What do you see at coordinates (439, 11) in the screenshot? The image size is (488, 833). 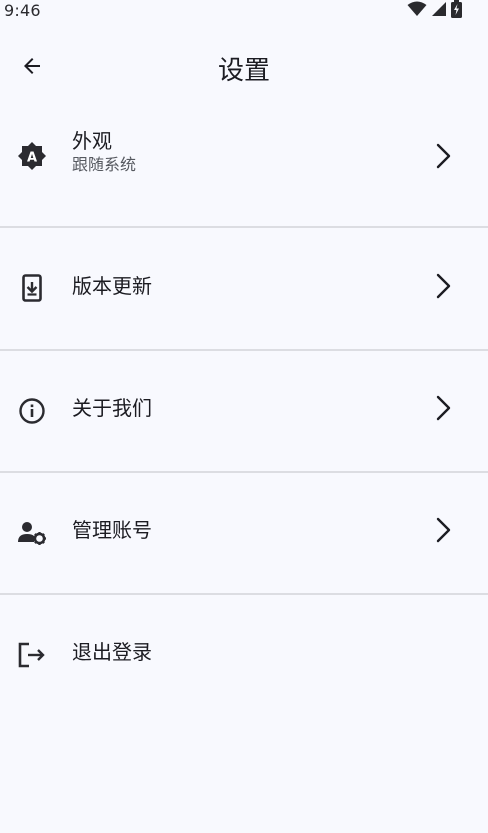 I see `signal-icon` at bounding box center [439, 11].